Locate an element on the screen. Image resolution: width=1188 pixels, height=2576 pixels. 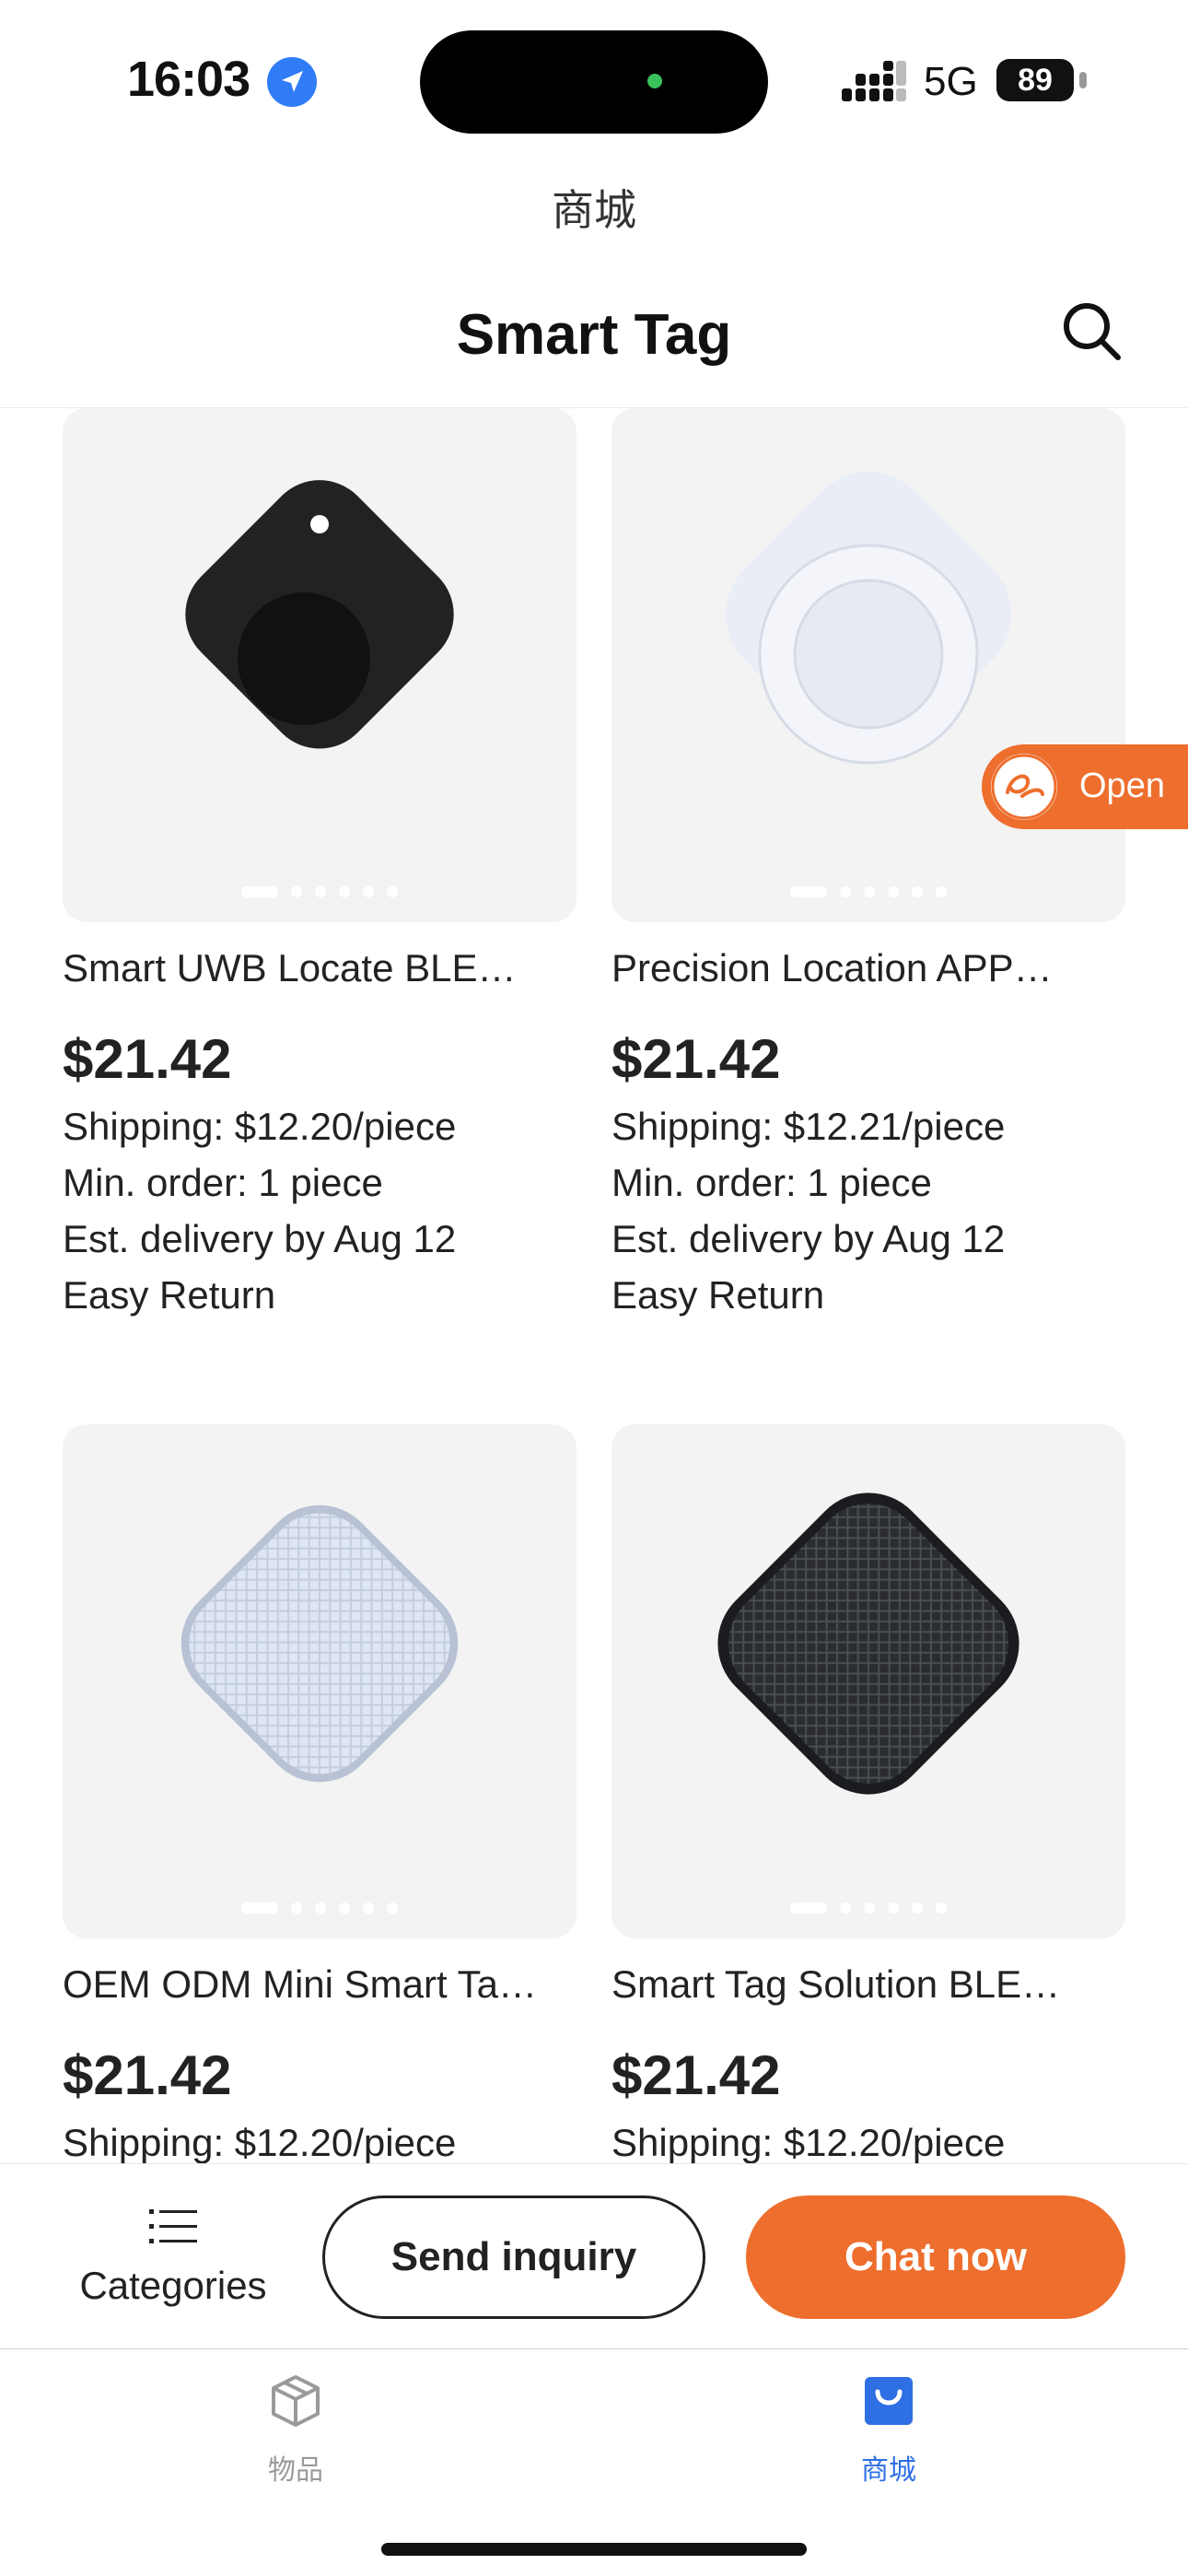
location-arrow-icon is located at coordinates (292, 82).